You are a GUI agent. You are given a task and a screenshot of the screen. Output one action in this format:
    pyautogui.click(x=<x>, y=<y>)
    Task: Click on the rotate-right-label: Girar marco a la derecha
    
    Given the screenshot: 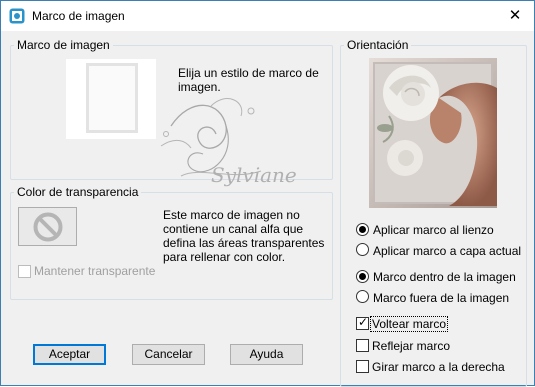 What is the action you would take?
    pyautogui.click(x=438, y=367)
    